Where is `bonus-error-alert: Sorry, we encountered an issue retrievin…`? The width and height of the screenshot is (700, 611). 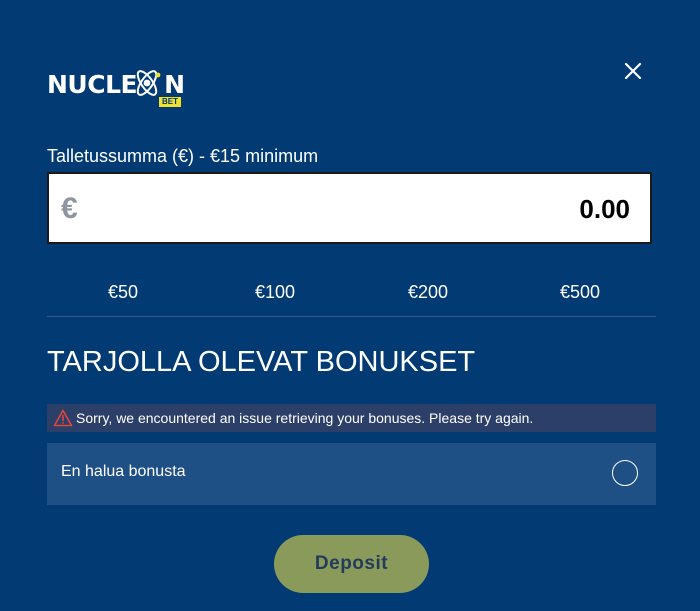 bonus-error-alert: Sorry, we encountered an issue retrievin… is located at coordinates (351, 418).